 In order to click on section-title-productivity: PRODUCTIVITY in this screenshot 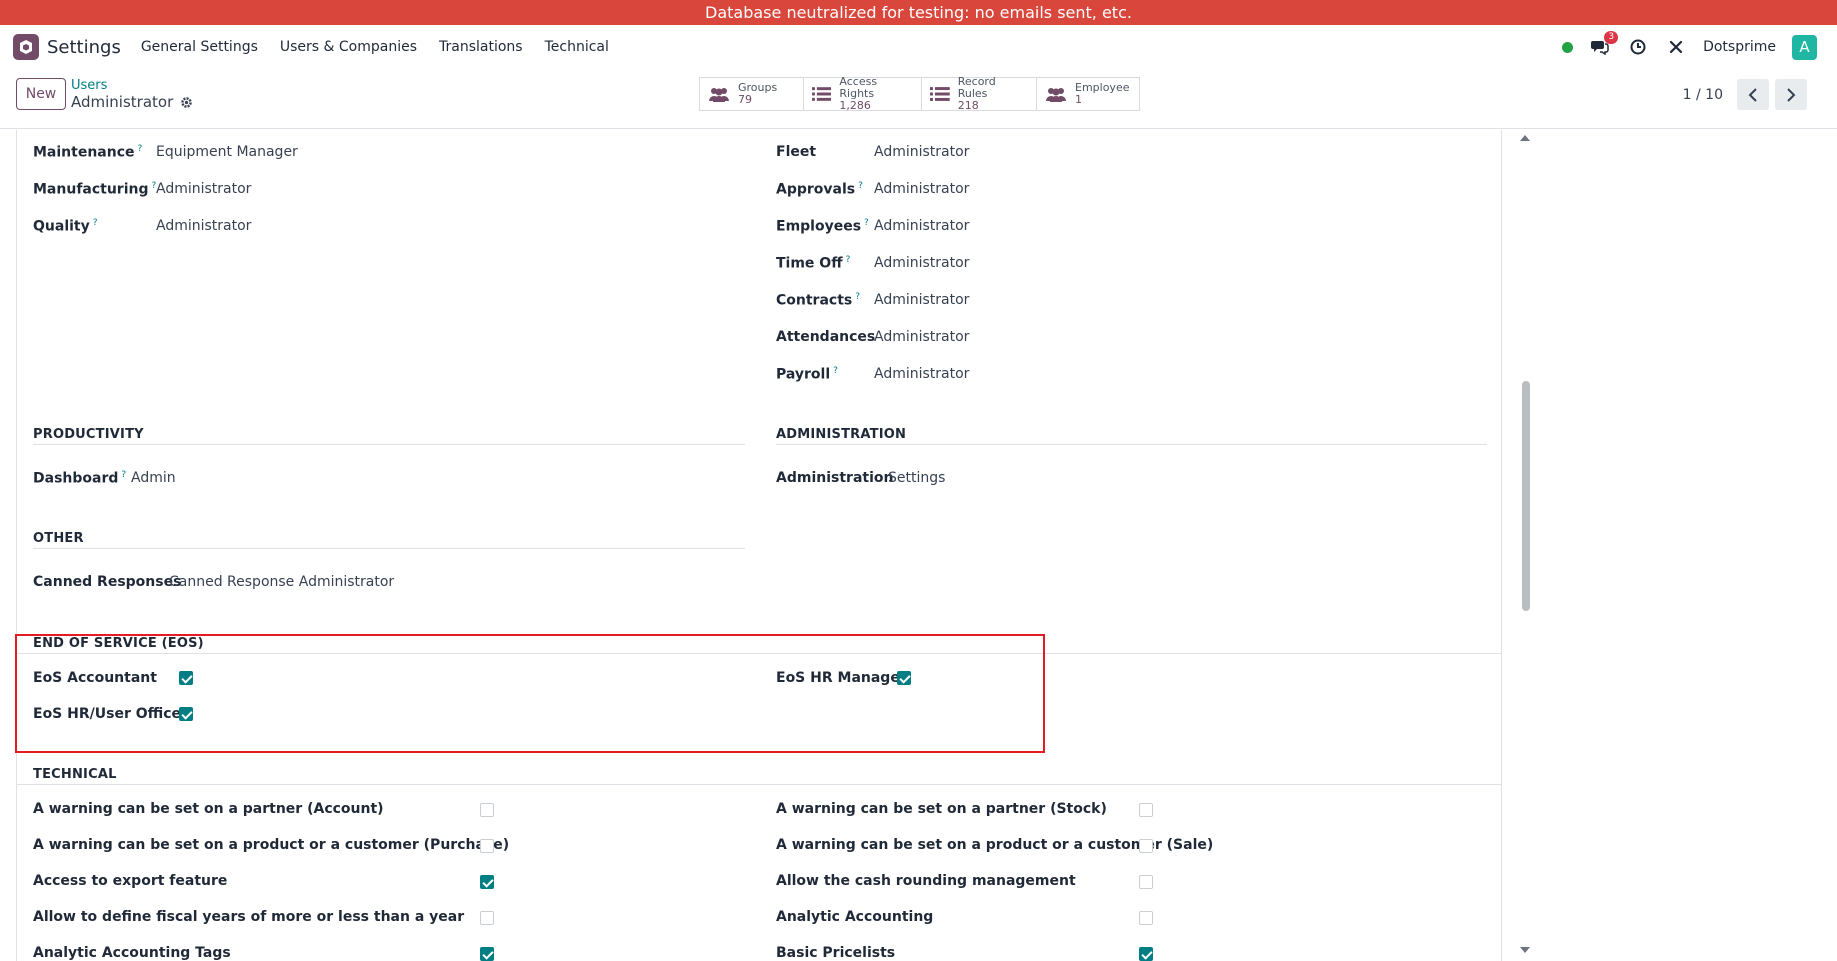, I will do `click(88, 434)`.